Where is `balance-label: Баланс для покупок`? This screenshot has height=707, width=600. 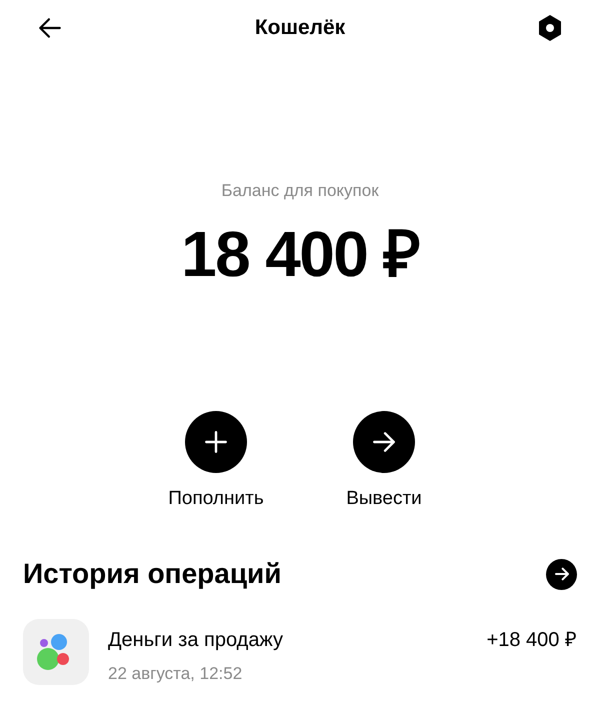 balance-label: Баланс для покупок is located at coordinates (300, 191).